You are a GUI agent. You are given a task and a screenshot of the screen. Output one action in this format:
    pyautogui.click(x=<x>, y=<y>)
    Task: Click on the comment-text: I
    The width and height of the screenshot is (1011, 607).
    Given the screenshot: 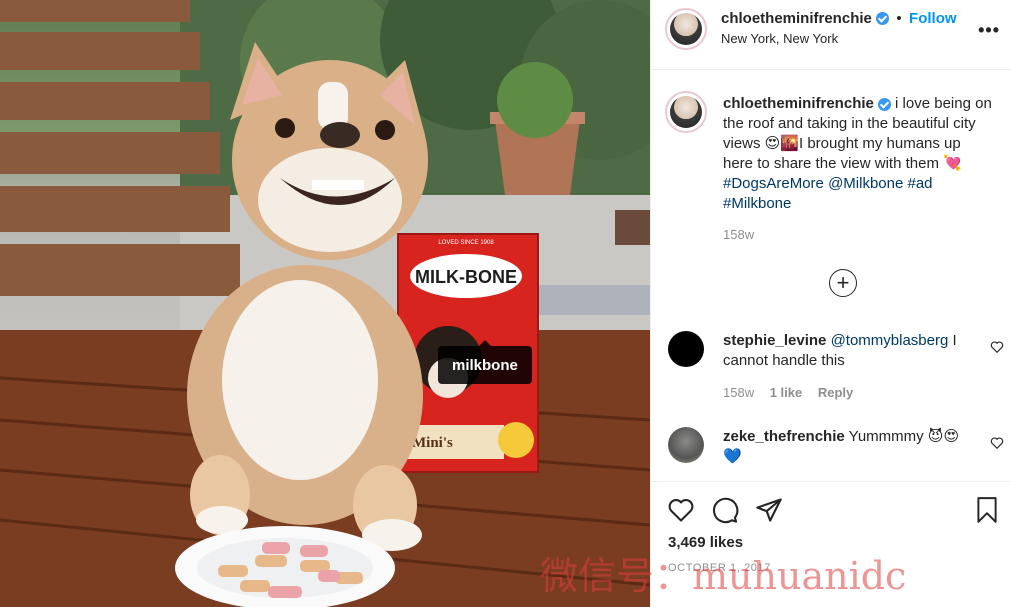 What is the action you would take?
    pyautogui.click(x=954, y=340)
    